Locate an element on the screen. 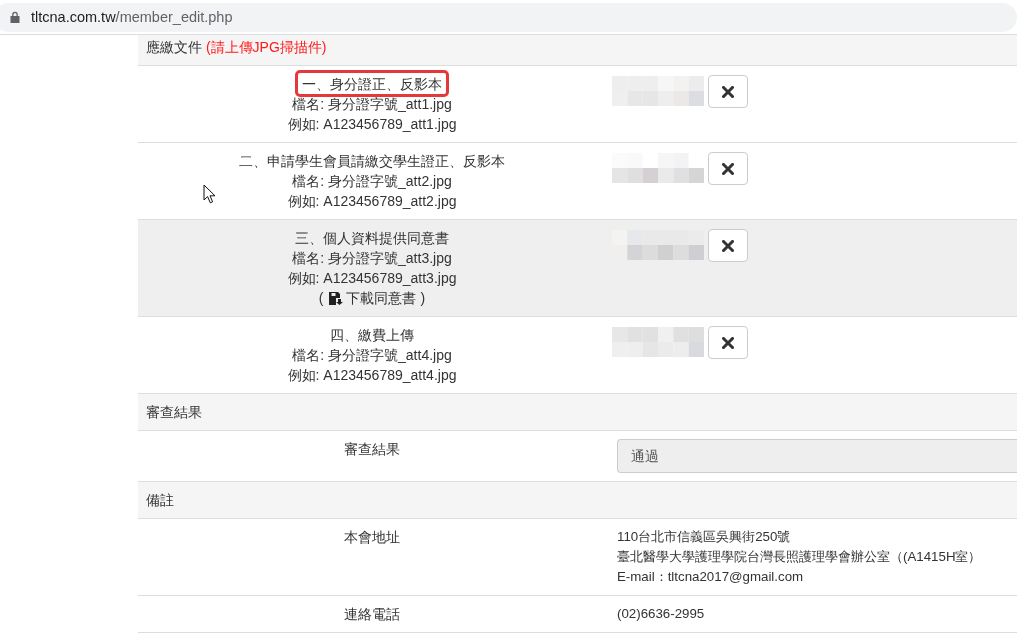 The image size is (1017, 640). example-text: 例如: A123456789_att2.jpg is located at coordinates (372, 201).